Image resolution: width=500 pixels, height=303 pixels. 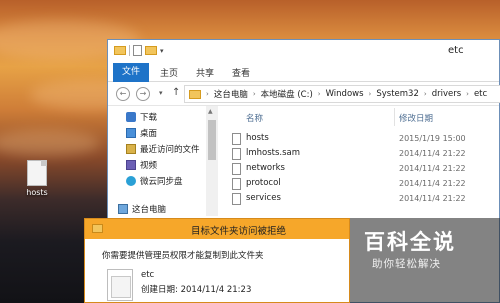 What do you see at coordinates (416, 118) in the screenshot?
I see `column-header-date: 修改日期` at bounding box center [416, 118].